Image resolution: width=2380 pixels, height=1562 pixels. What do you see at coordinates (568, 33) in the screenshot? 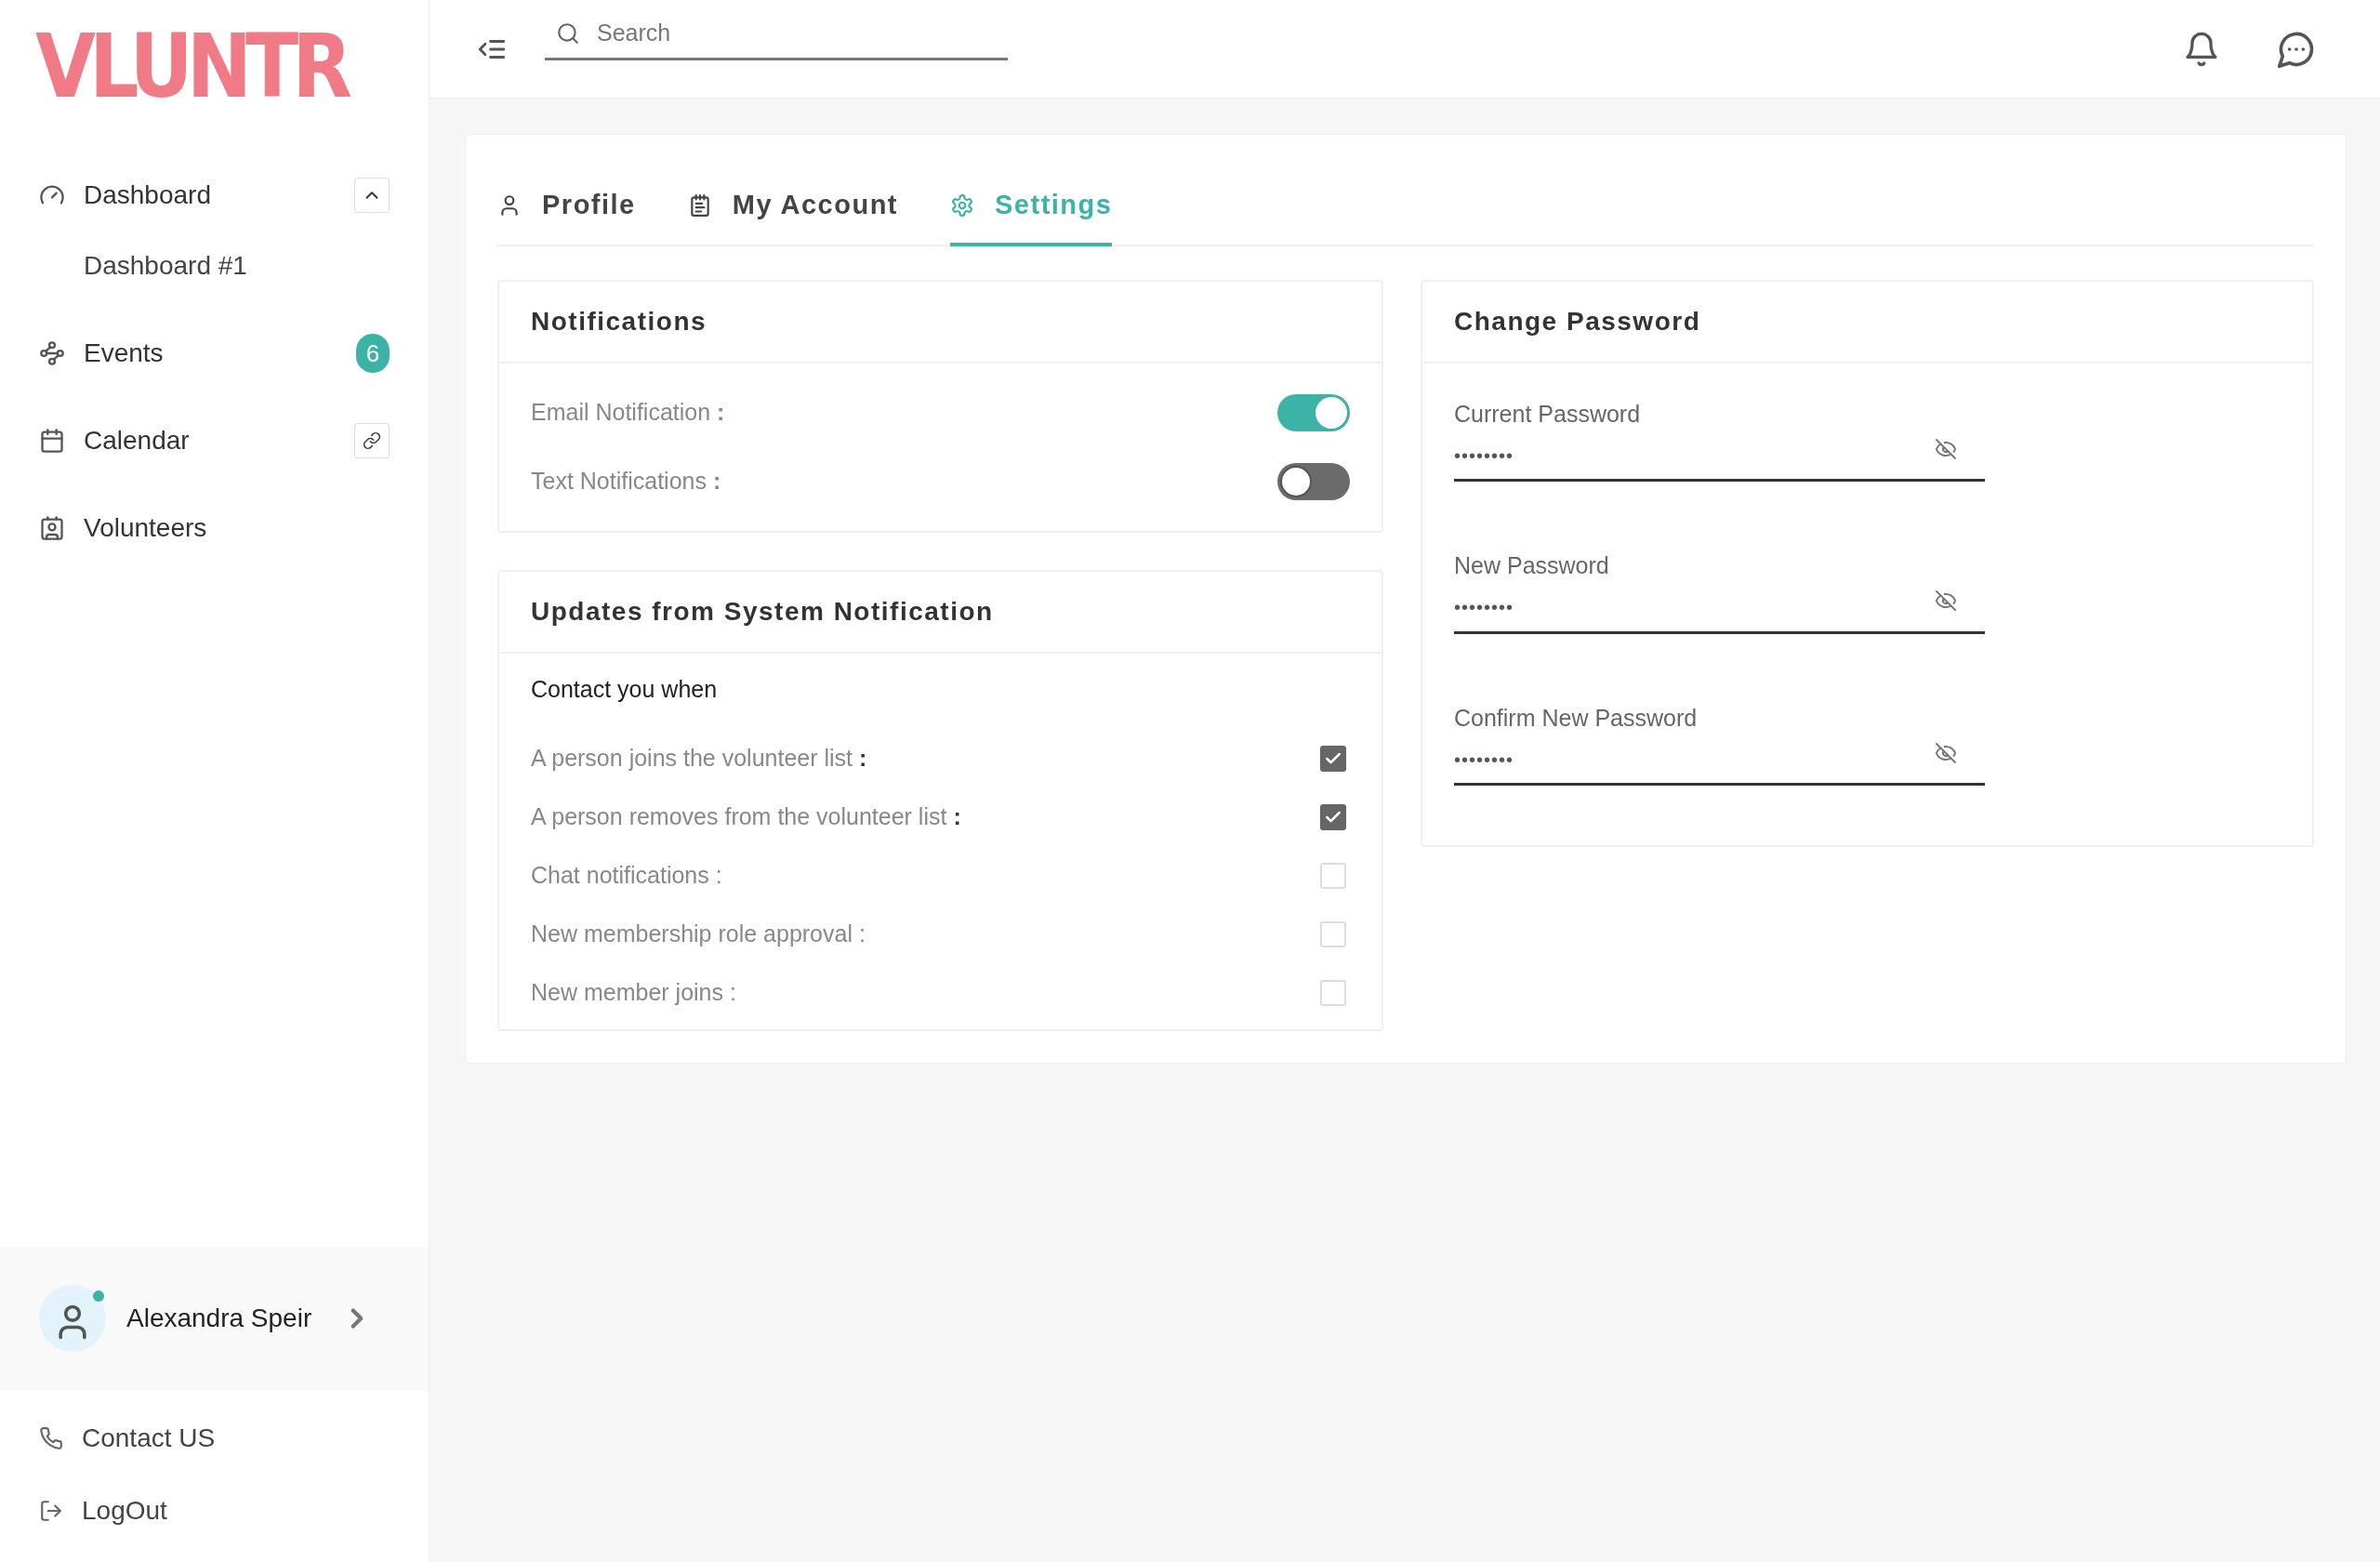
I see `search-icon` at bounding box center [568, 33].